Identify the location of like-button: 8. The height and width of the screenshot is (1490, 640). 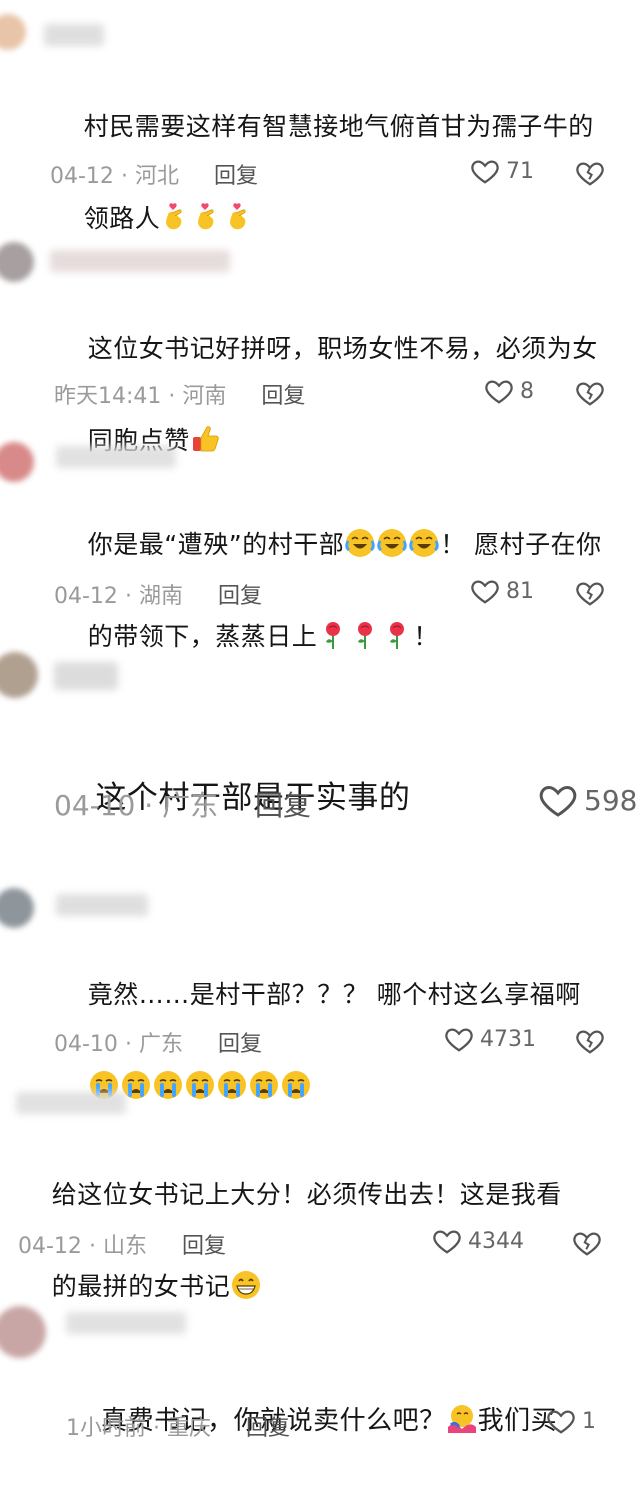
(509, 391).